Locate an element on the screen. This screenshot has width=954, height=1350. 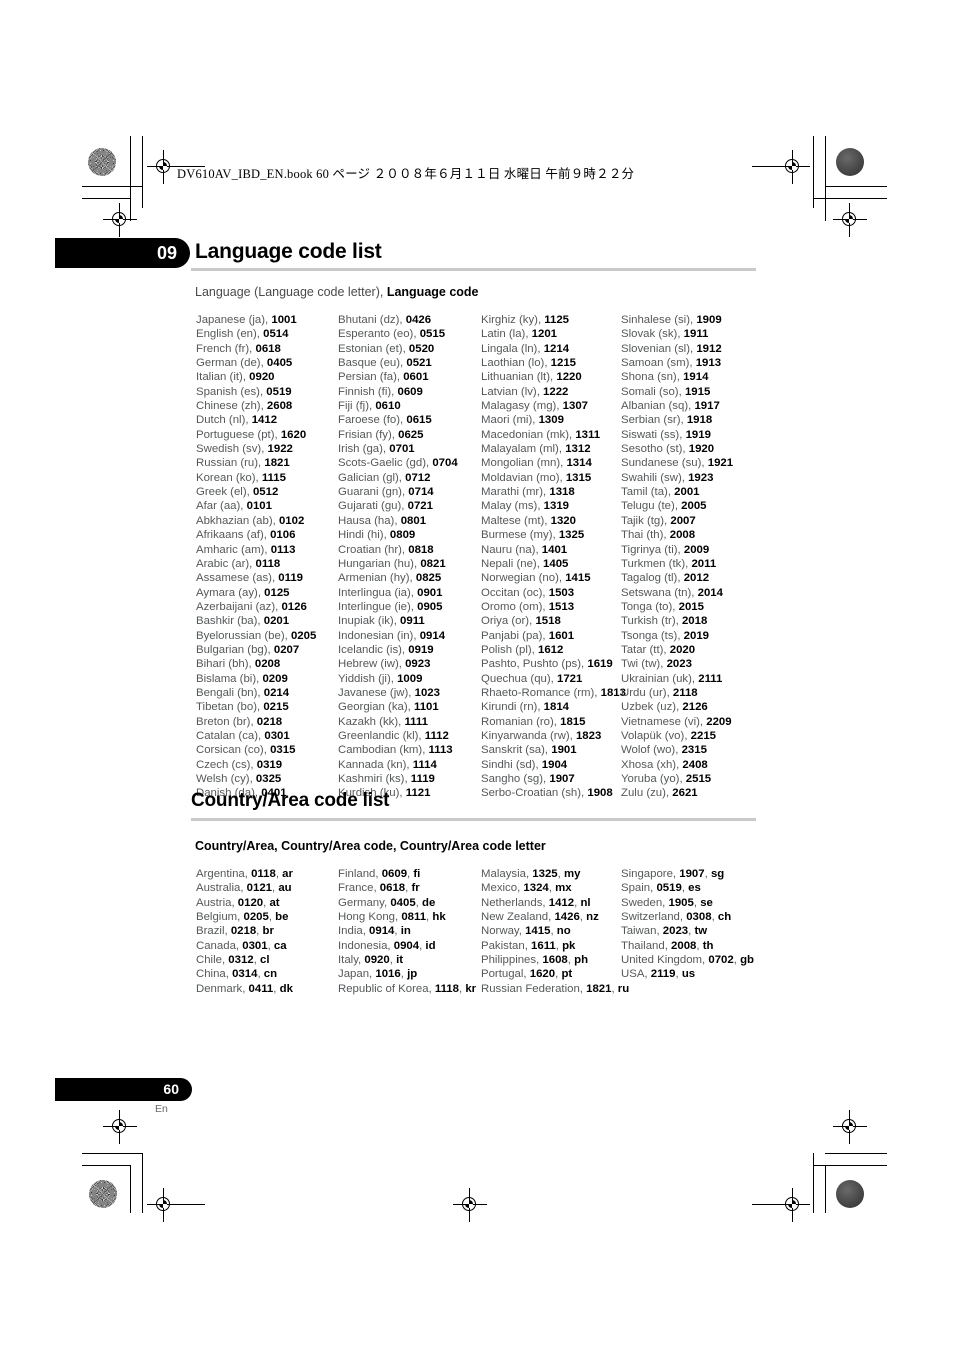
country-code-letter: sg is located at coordinates (717, 874).